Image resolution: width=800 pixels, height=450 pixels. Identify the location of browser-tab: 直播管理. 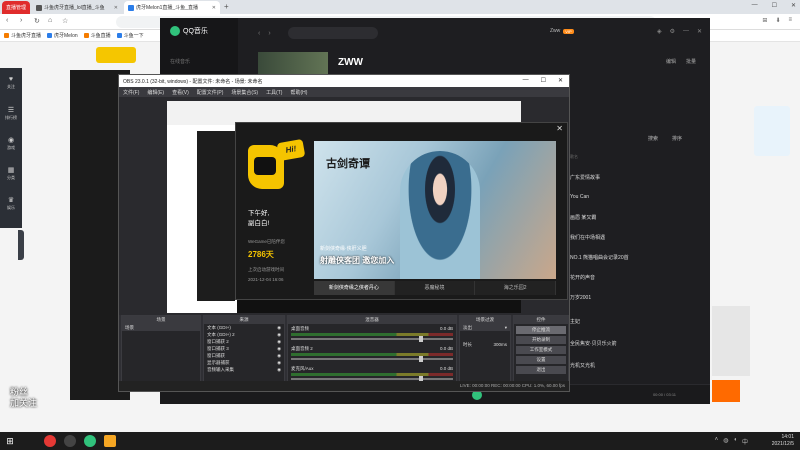
(16, 7).